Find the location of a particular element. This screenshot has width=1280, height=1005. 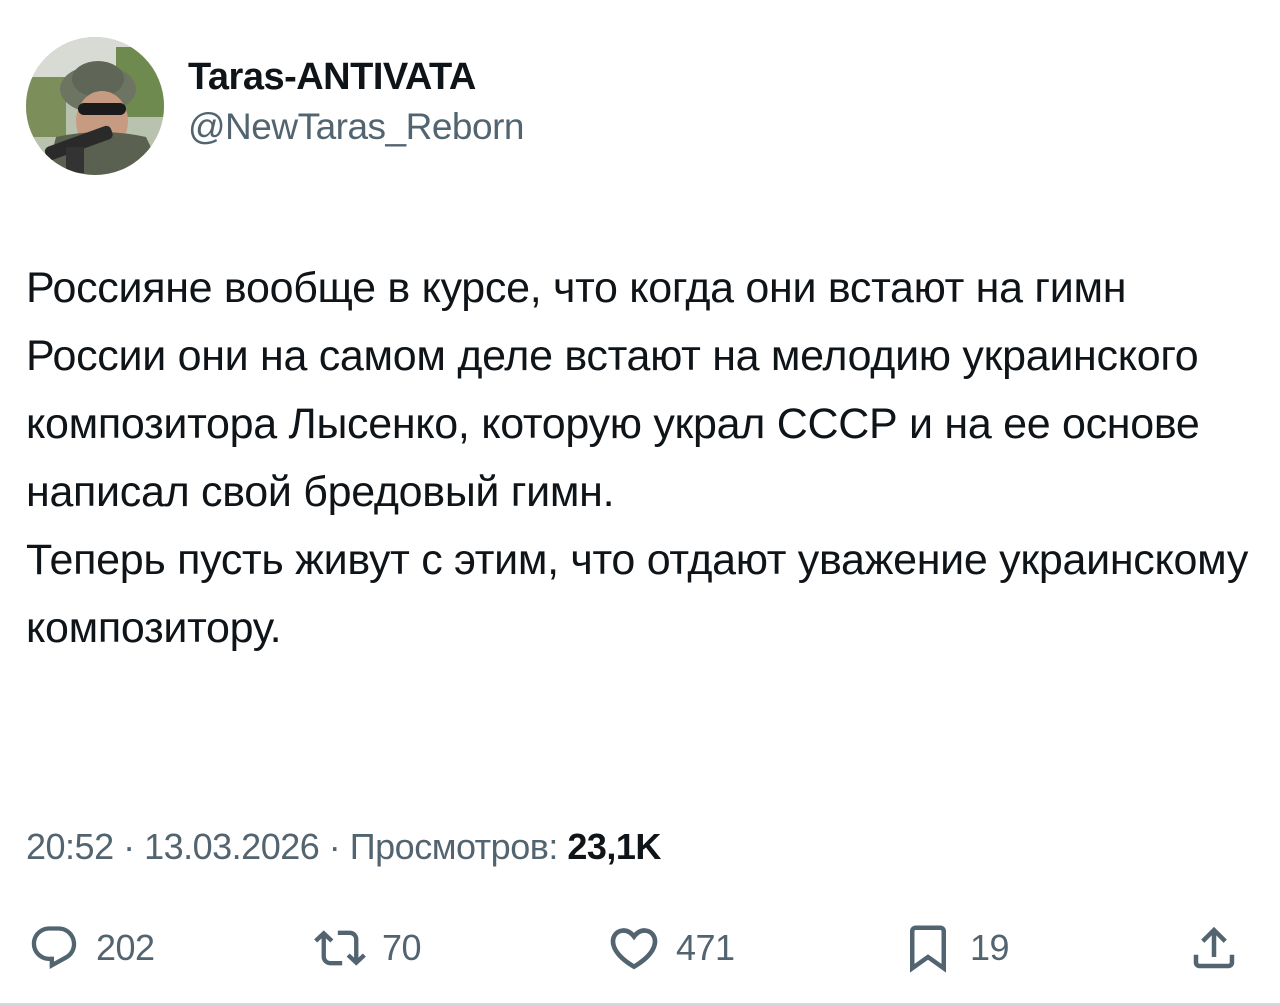

repost-count: 70 is located at coordinates (402, 947).